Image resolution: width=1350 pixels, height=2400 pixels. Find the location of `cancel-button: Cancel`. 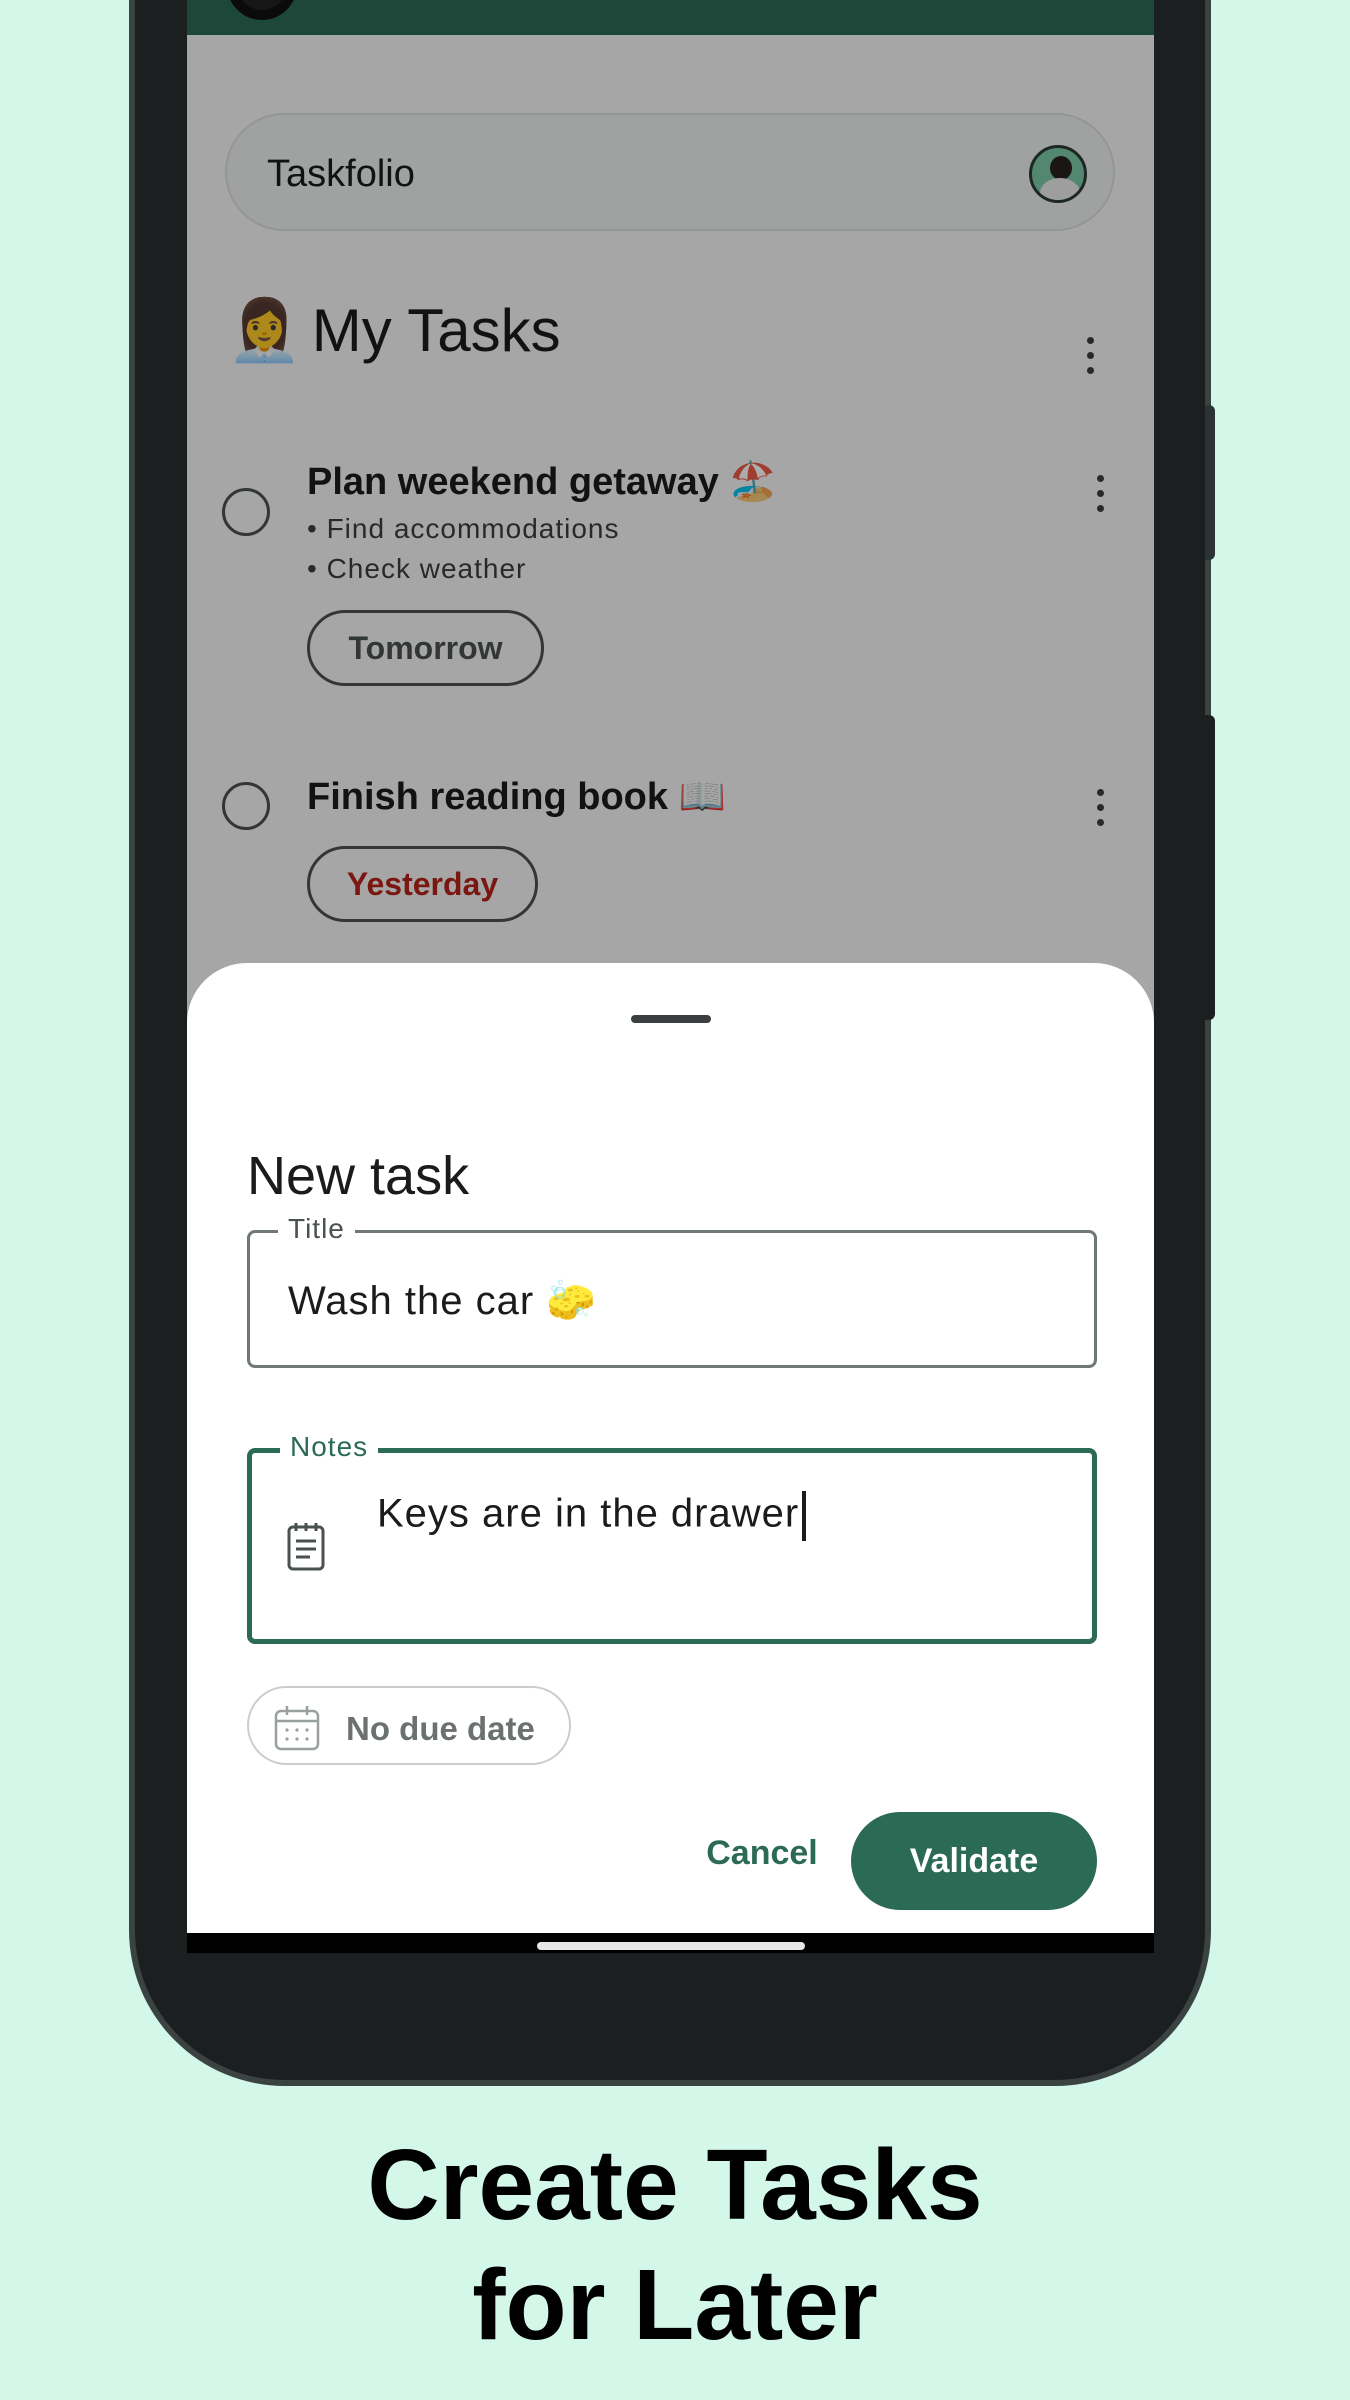

cancel-button: Cancel is located at coordinates (762, 1853).